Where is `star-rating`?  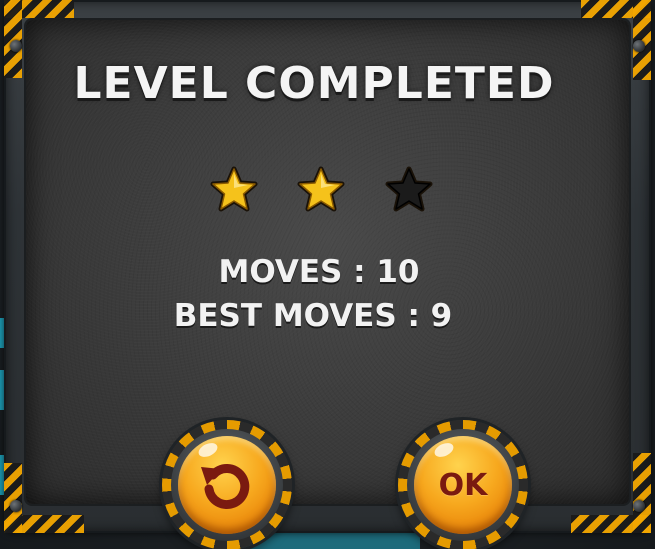
star-rating is located at coordinates (327, 191).